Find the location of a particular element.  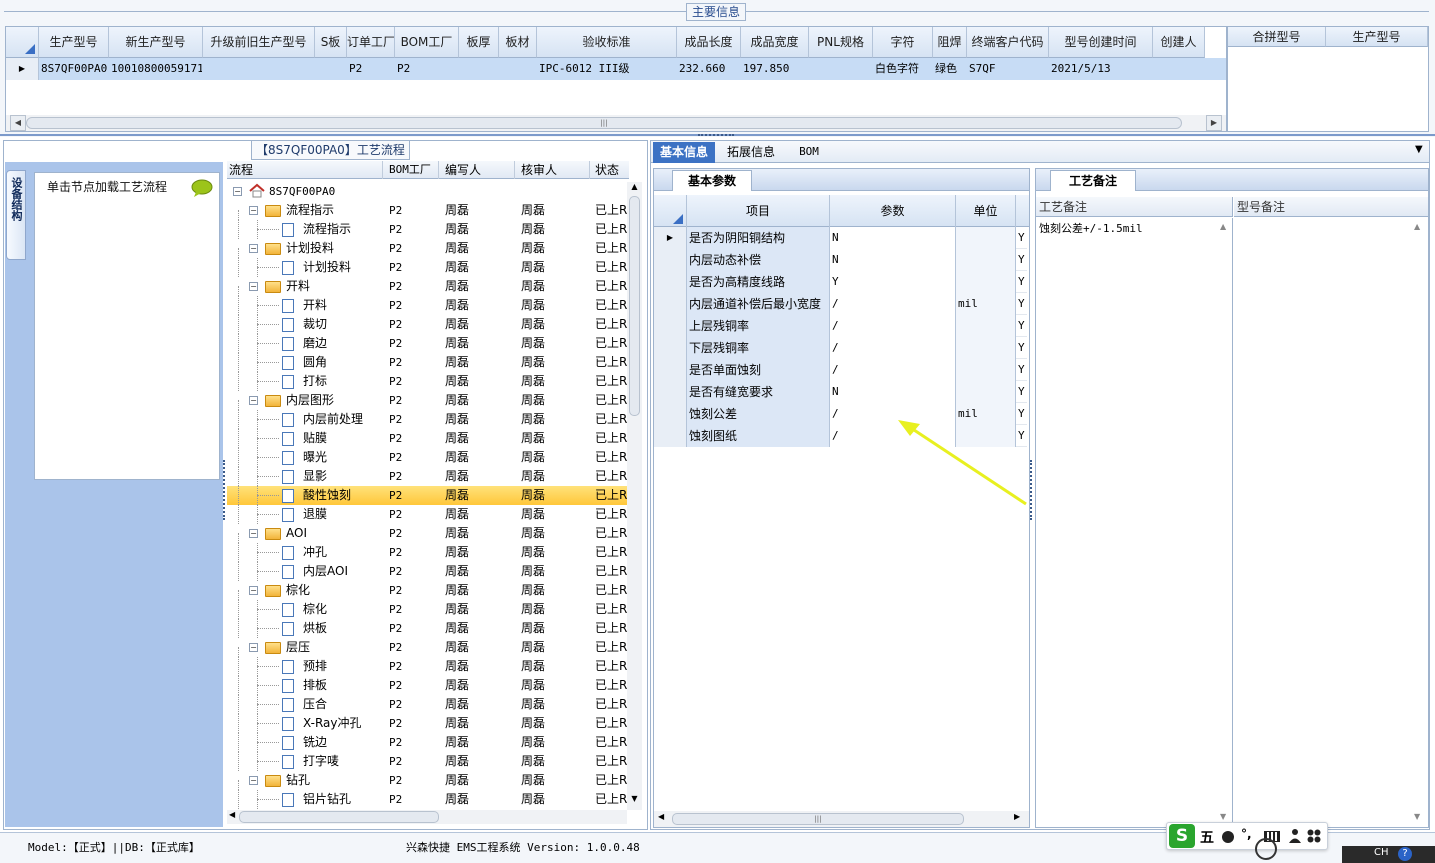

col-header: S板 is located at coordinates (331, 42).